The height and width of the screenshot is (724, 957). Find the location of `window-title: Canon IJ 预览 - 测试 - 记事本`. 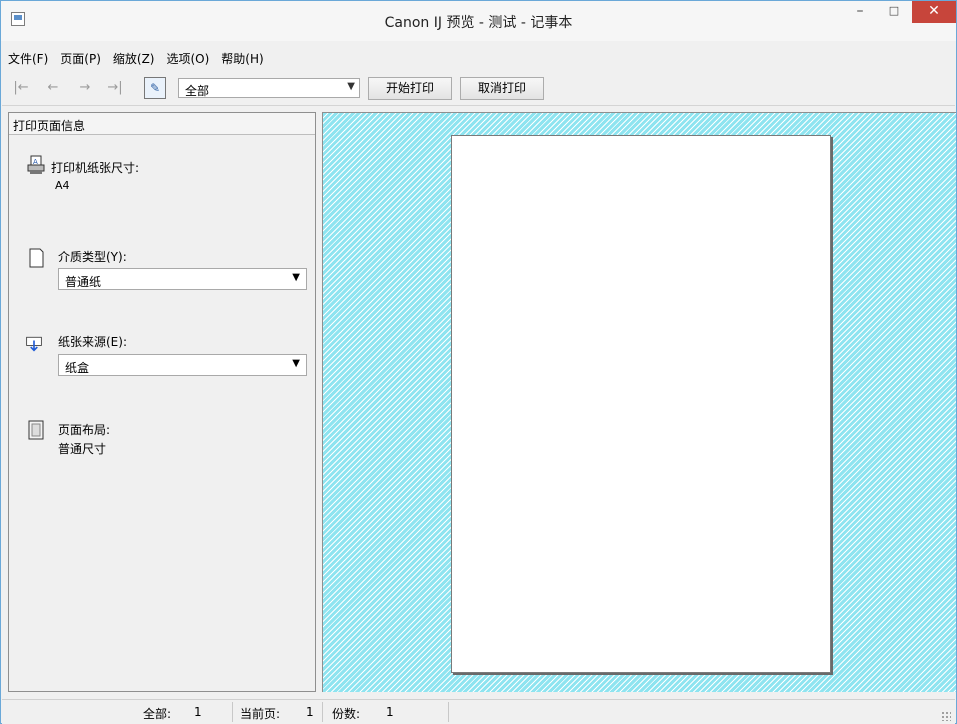

window-title: Canon IJ 预览 - 测试 - 记事本 is located at coordinates (478, 23).